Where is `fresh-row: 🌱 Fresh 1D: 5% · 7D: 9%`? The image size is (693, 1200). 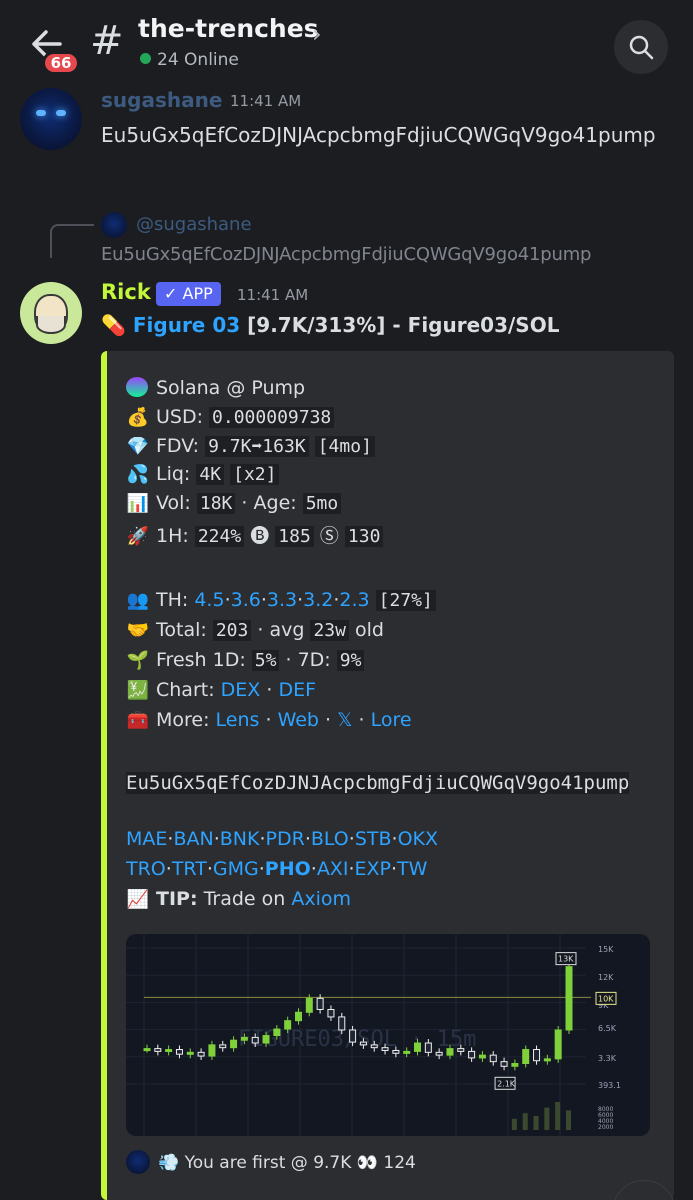 fresh-row: 🌱 Fresh 1D: 5% · 7D: 9% is located at coordinates (245, 660).